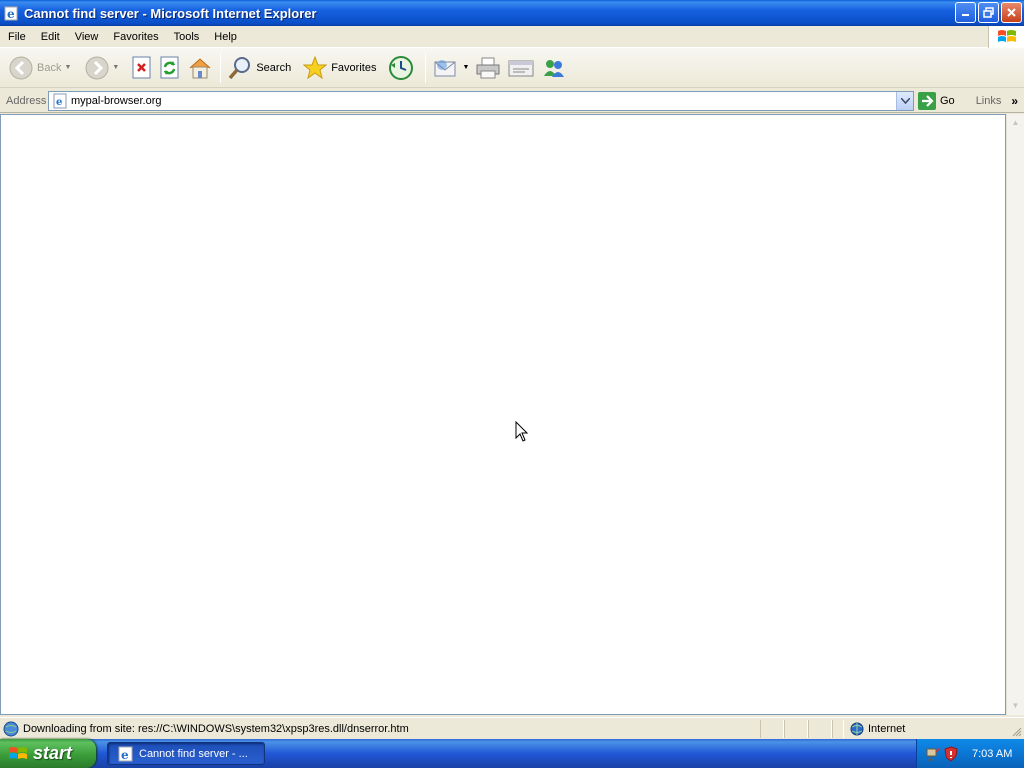 The image size is (1024, 768). Describe the element at coordinates (1015, 706) in the screenshot. I see `scroll-down-icon: ▼` at that location.